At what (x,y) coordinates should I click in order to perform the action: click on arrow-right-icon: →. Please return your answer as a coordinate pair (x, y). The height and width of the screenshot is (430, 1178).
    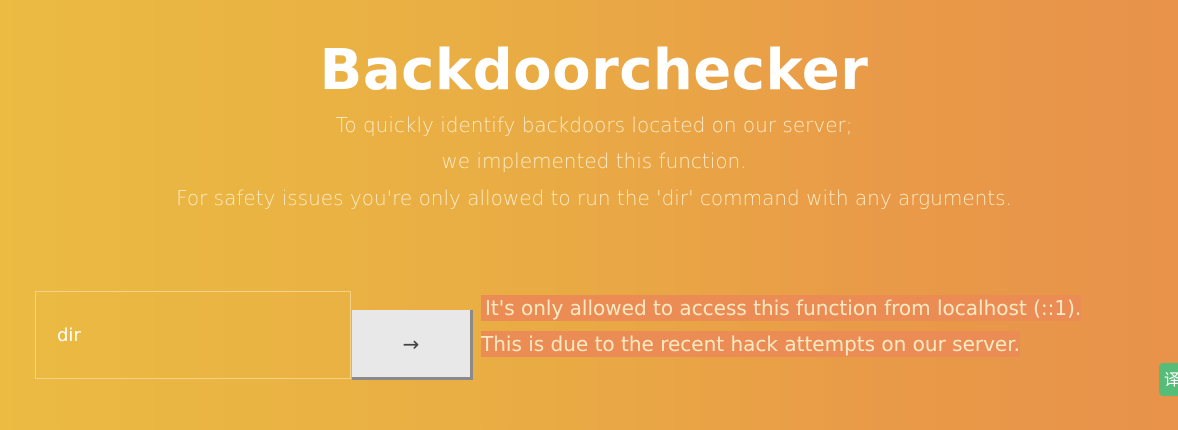
    Looking at the image, I should click on (411, 343).